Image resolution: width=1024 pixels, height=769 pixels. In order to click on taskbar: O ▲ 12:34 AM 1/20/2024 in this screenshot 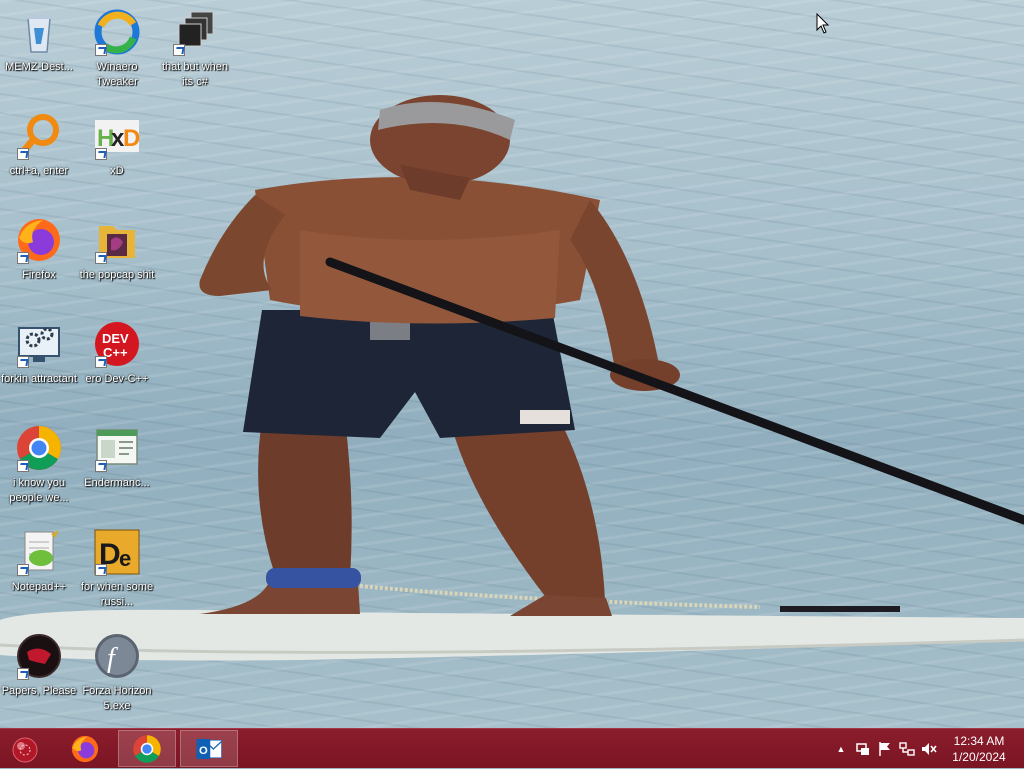, I will do `click(512, 748)`.